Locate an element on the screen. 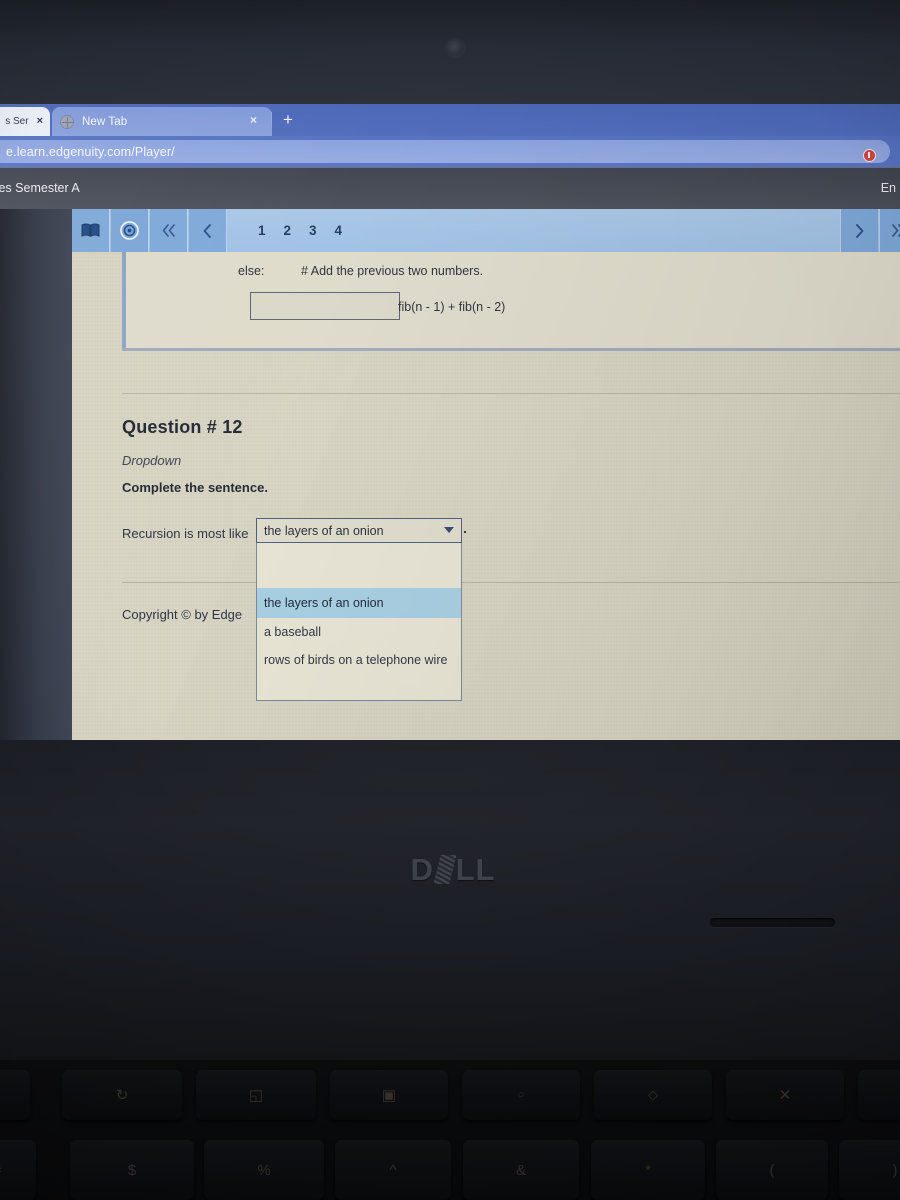 The width and height of the screenshot is (900, 1200). chevron-left-icon is located at coordinates (207, 230).